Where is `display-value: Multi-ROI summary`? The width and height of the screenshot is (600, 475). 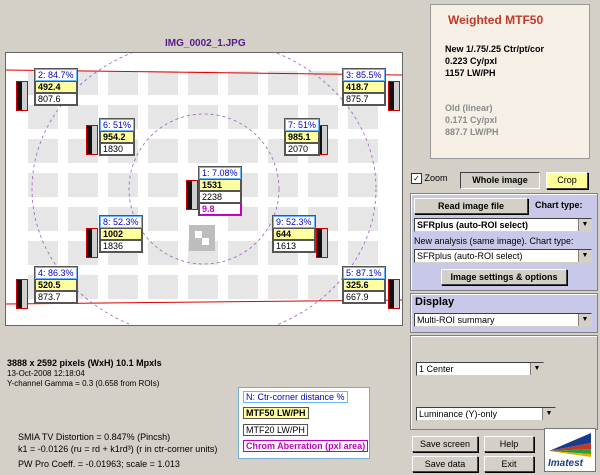
display-value: Multi-ROI summary is located at coordinates (456, 320).